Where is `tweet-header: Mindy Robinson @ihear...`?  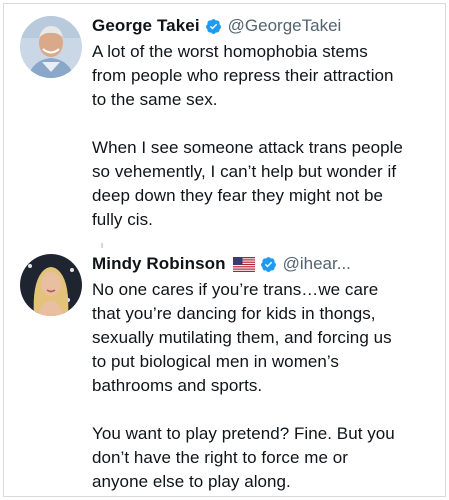
tweet-header: Mindy Robinson @ihear... is located at coordinates (265, 264).